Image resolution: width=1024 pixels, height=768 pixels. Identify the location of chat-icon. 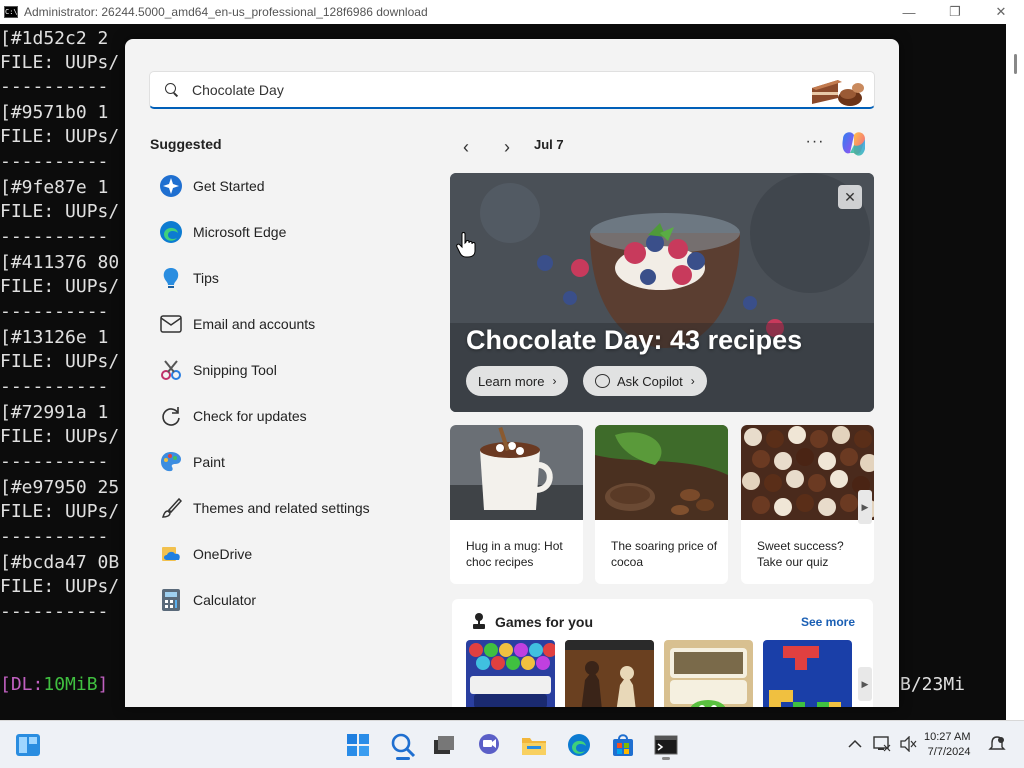
(602, 381).